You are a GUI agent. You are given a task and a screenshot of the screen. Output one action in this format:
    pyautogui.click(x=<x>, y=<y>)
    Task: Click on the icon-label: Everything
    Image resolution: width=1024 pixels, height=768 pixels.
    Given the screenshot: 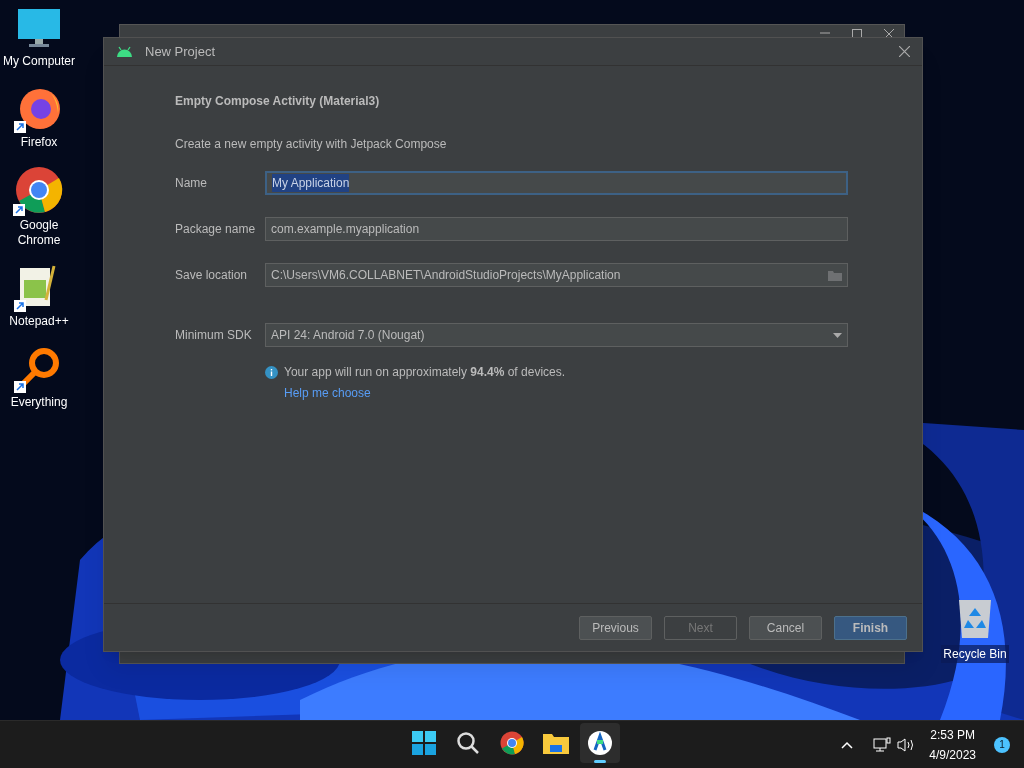 What is the action you would take?
    pyautogui.click(x=39, y=402)
    